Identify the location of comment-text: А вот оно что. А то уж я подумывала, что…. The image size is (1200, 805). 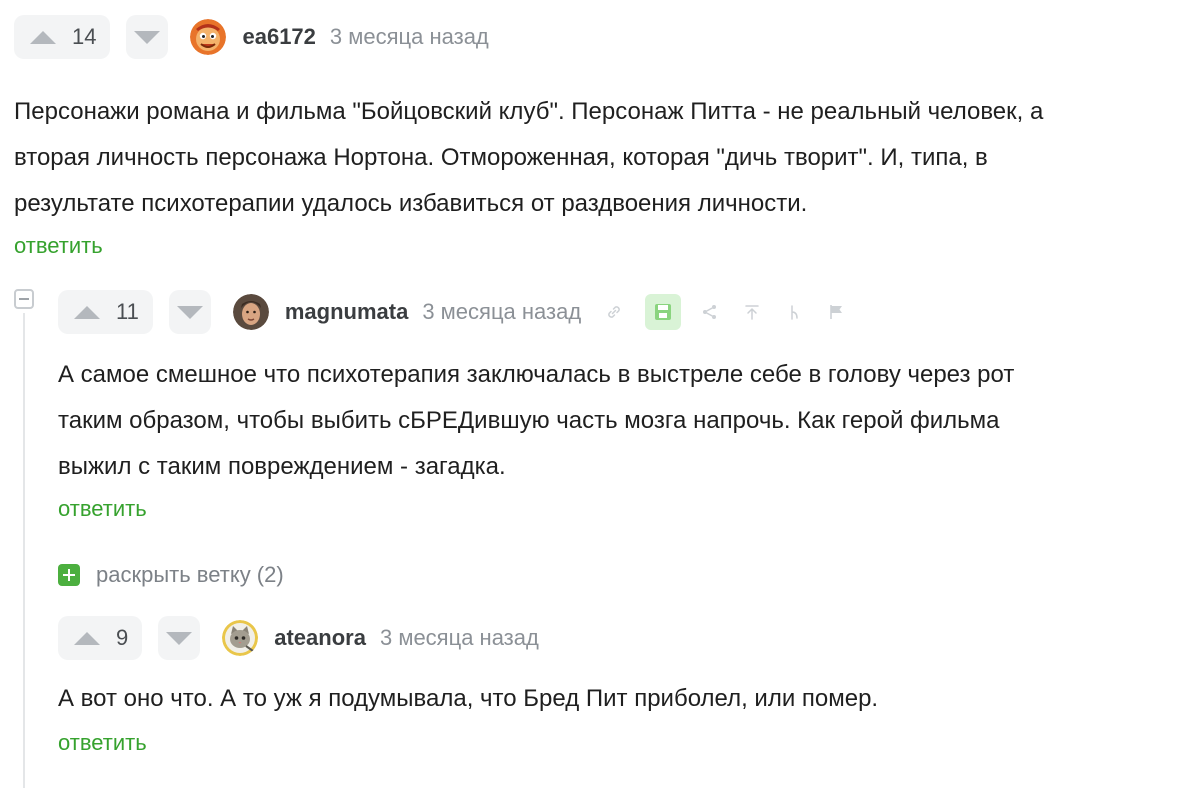
(623, 699).